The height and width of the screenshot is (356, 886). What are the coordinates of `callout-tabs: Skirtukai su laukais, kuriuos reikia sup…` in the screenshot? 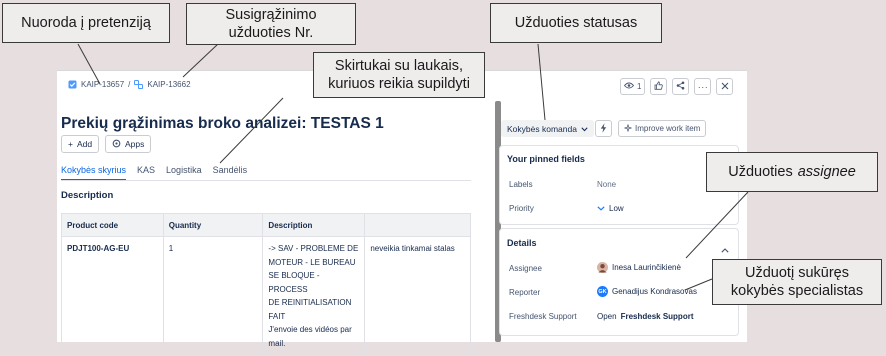 It's located at (399, 75).